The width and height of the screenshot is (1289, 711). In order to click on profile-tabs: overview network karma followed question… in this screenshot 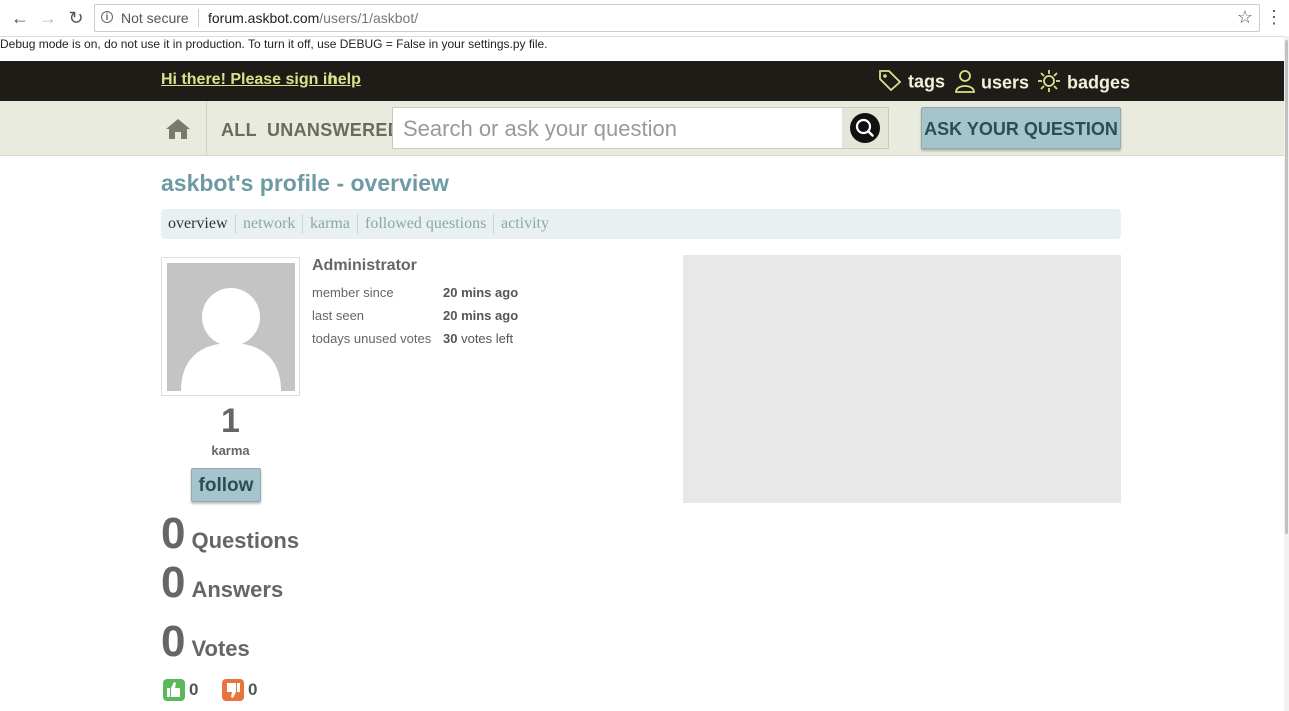, I will do `click(641, 224)`.